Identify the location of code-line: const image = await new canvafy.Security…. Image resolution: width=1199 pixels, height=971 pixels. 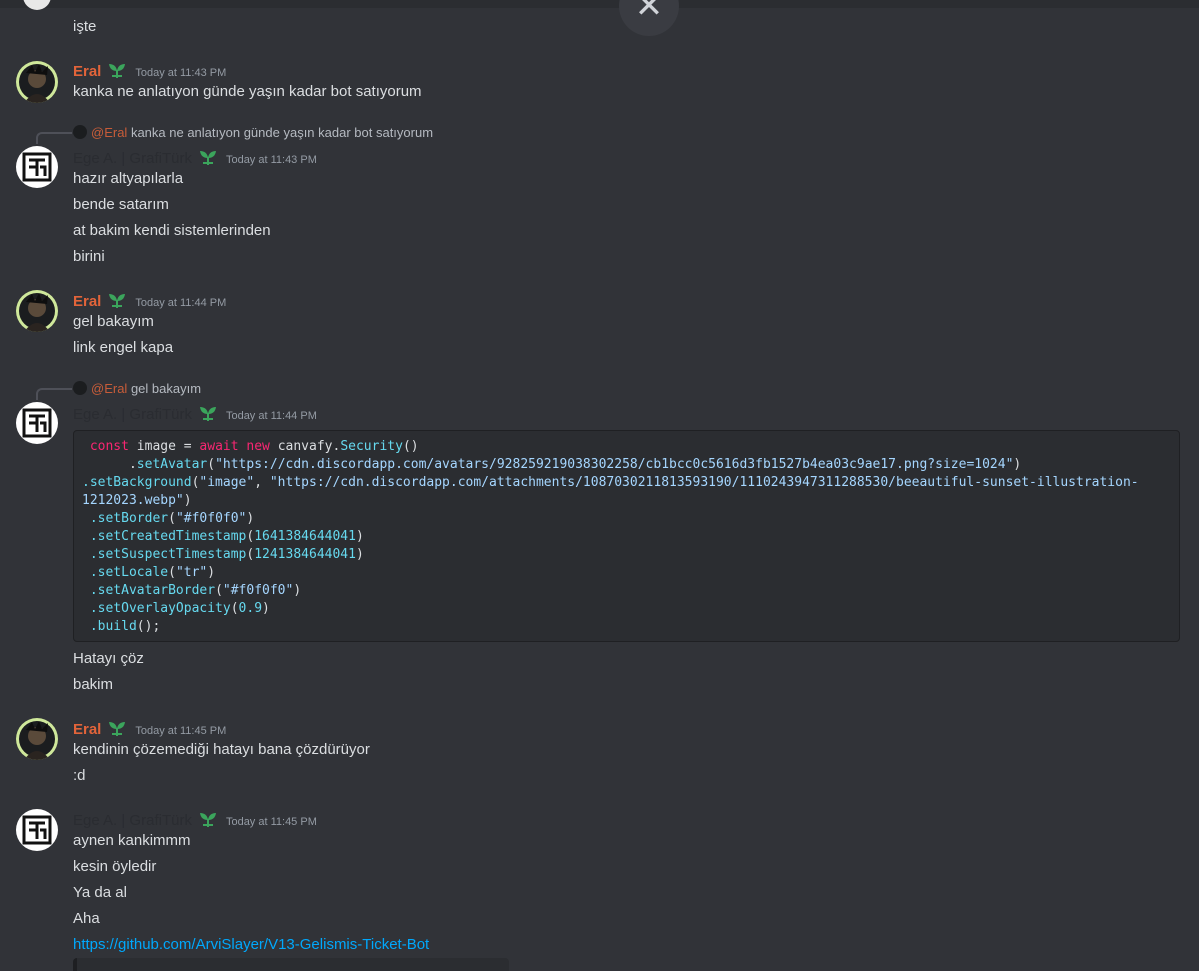
(254, 446).